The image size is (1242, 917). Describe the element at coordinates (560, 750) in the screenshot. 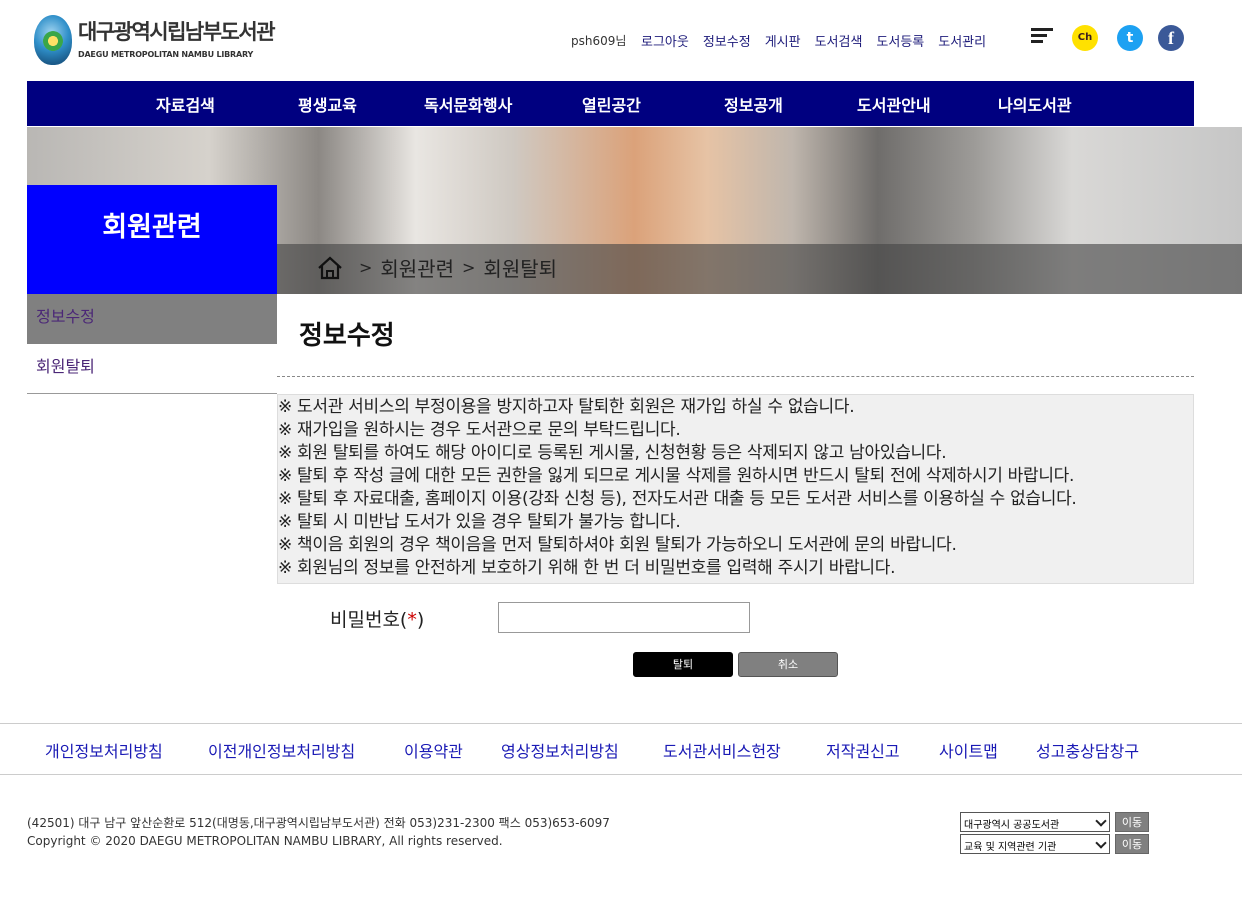

I see `footer-link-cctv-policy: 영상정보처리방침` at that location.